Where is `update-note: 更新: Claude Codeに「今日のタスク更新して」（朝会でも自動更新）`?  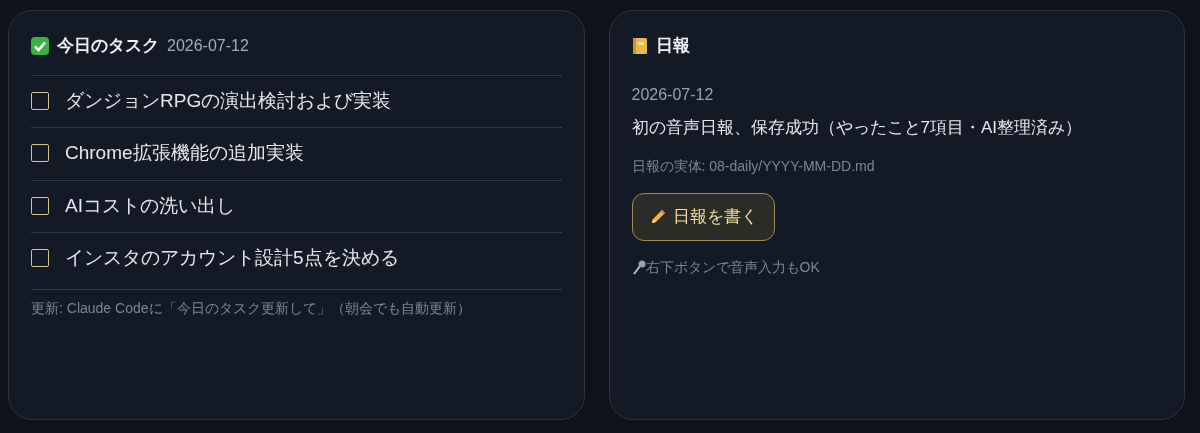
update-note: 更新: Claude Codeに「今日のタスク更新して」（朝会でも自動更新） is located at coordinates (296, 303).